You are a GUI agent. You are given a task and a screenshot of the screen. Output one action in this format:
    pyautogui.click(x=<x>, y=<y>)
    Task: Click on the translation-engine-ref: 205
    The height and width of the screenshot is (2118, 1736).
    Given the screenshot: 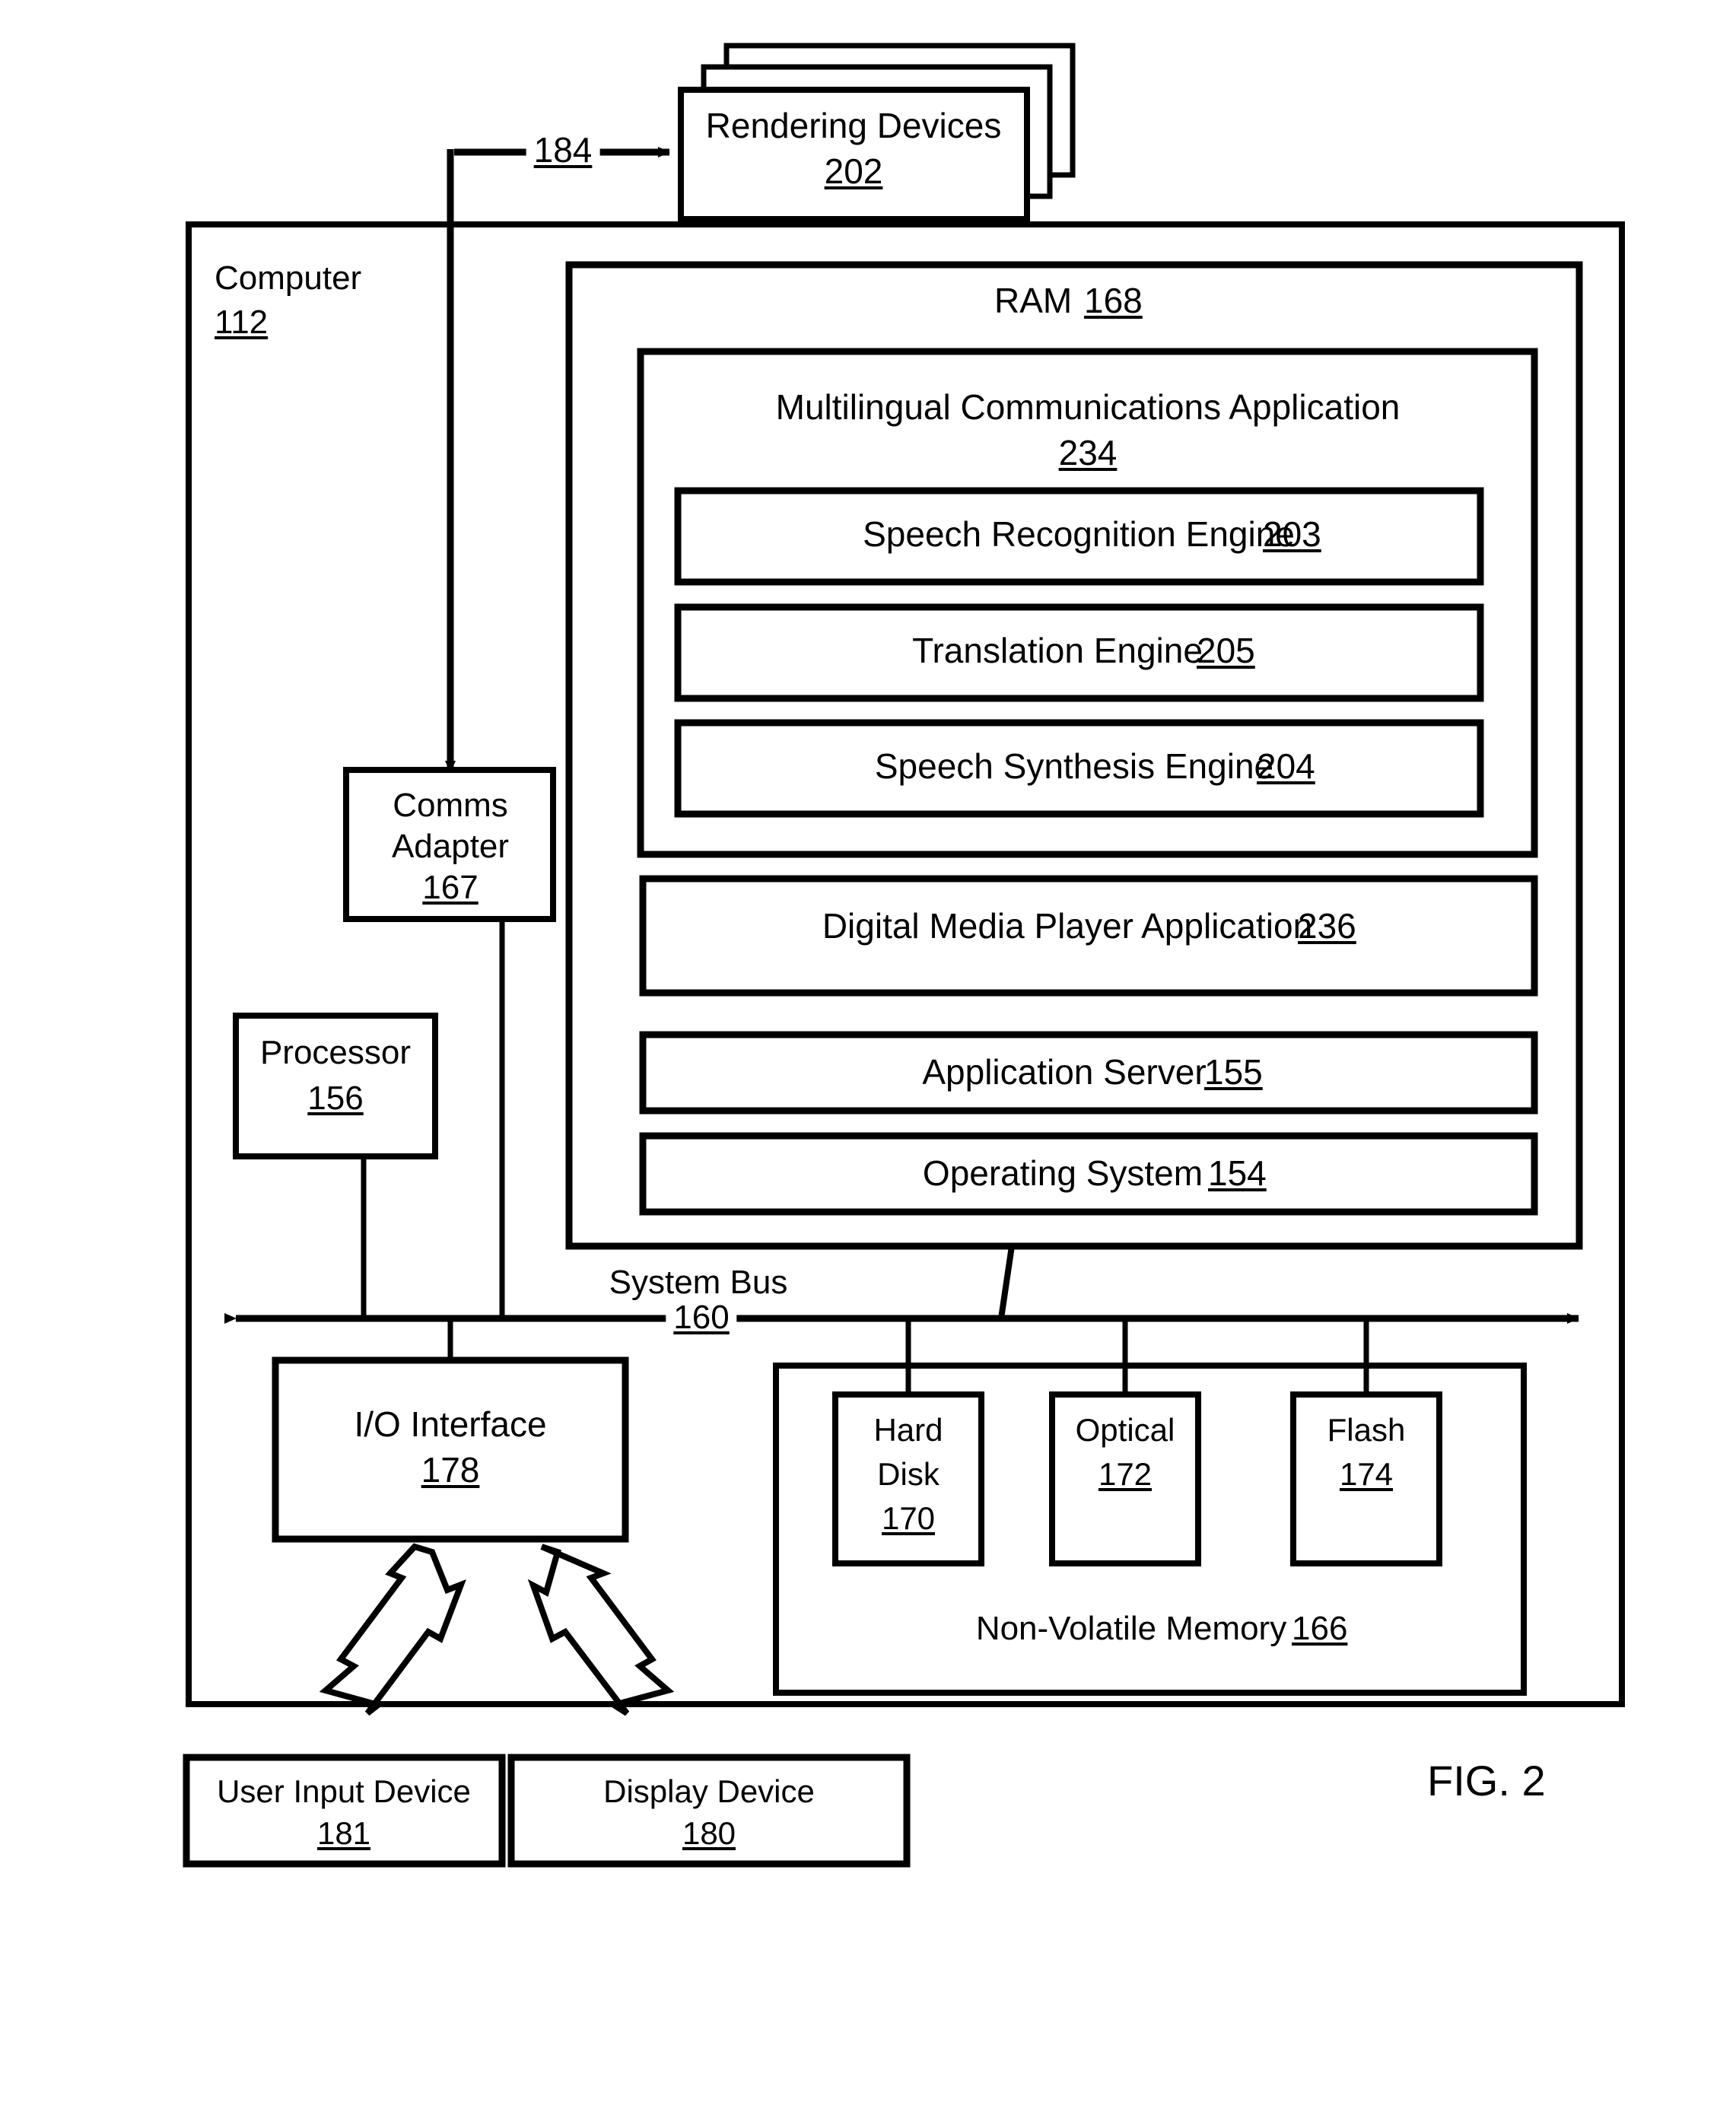 What is the action you would take?
    pyautogui.click(x=1226, y=650)
    